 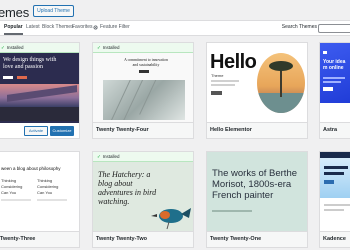 I want to click on theme-card: Kadence, so click(x=334, y=199).